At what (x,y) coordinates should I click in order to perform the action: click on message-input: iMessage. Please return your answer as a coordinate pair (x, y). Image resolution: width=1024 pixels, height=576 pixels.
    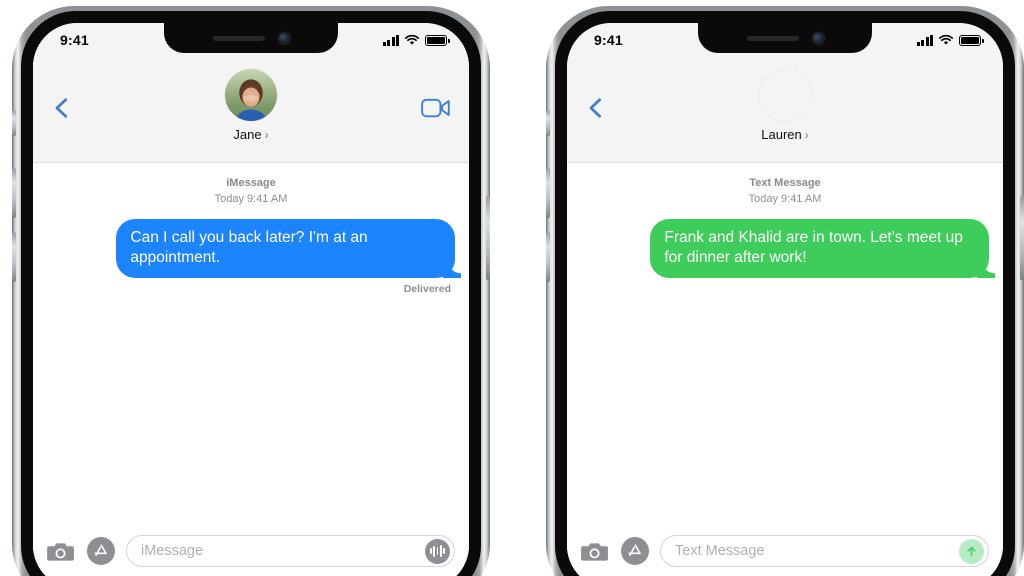
    Looking at the image, I should click on (290, 551).